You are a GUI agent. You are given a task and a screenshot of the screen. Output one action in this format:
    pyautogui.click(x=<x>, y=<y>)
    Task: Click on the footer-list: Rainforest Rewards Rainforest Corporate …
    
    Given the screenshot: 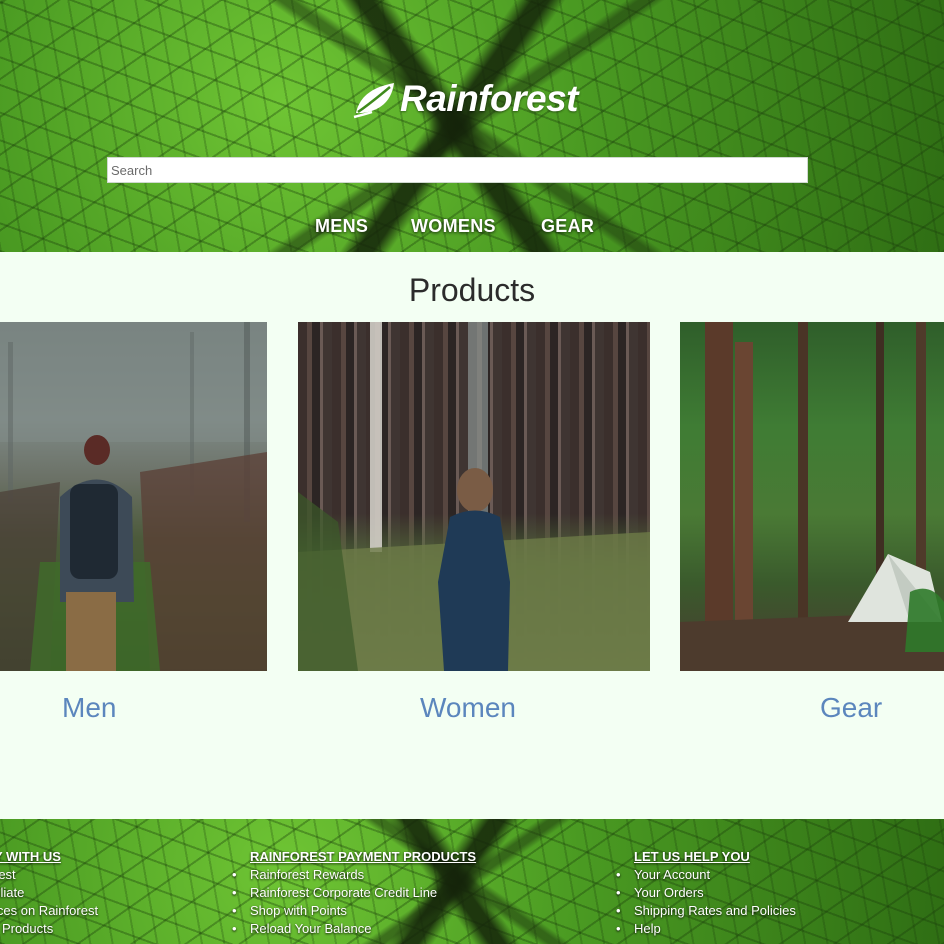 What is the action you would take?
    pyautogui.click(x=354, y=902)
    